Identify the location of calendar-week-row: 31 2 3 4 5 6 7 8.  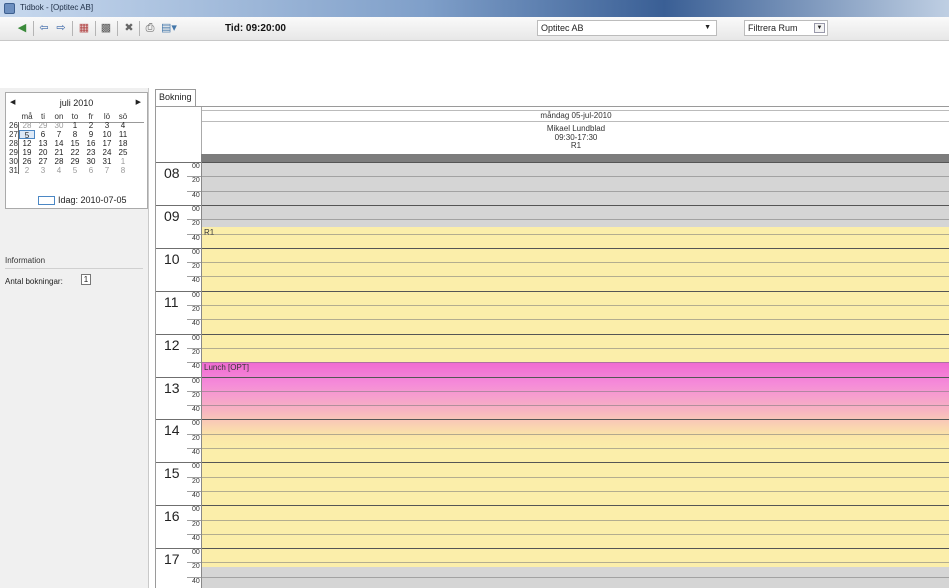
(70, 170).